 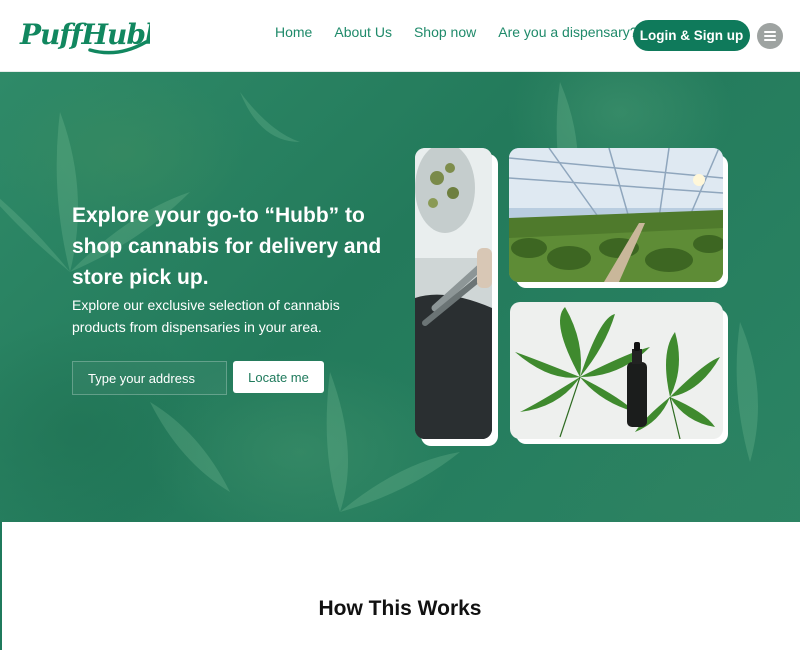 I want to click on jar-tongs-image, so click(x=453, y=293).